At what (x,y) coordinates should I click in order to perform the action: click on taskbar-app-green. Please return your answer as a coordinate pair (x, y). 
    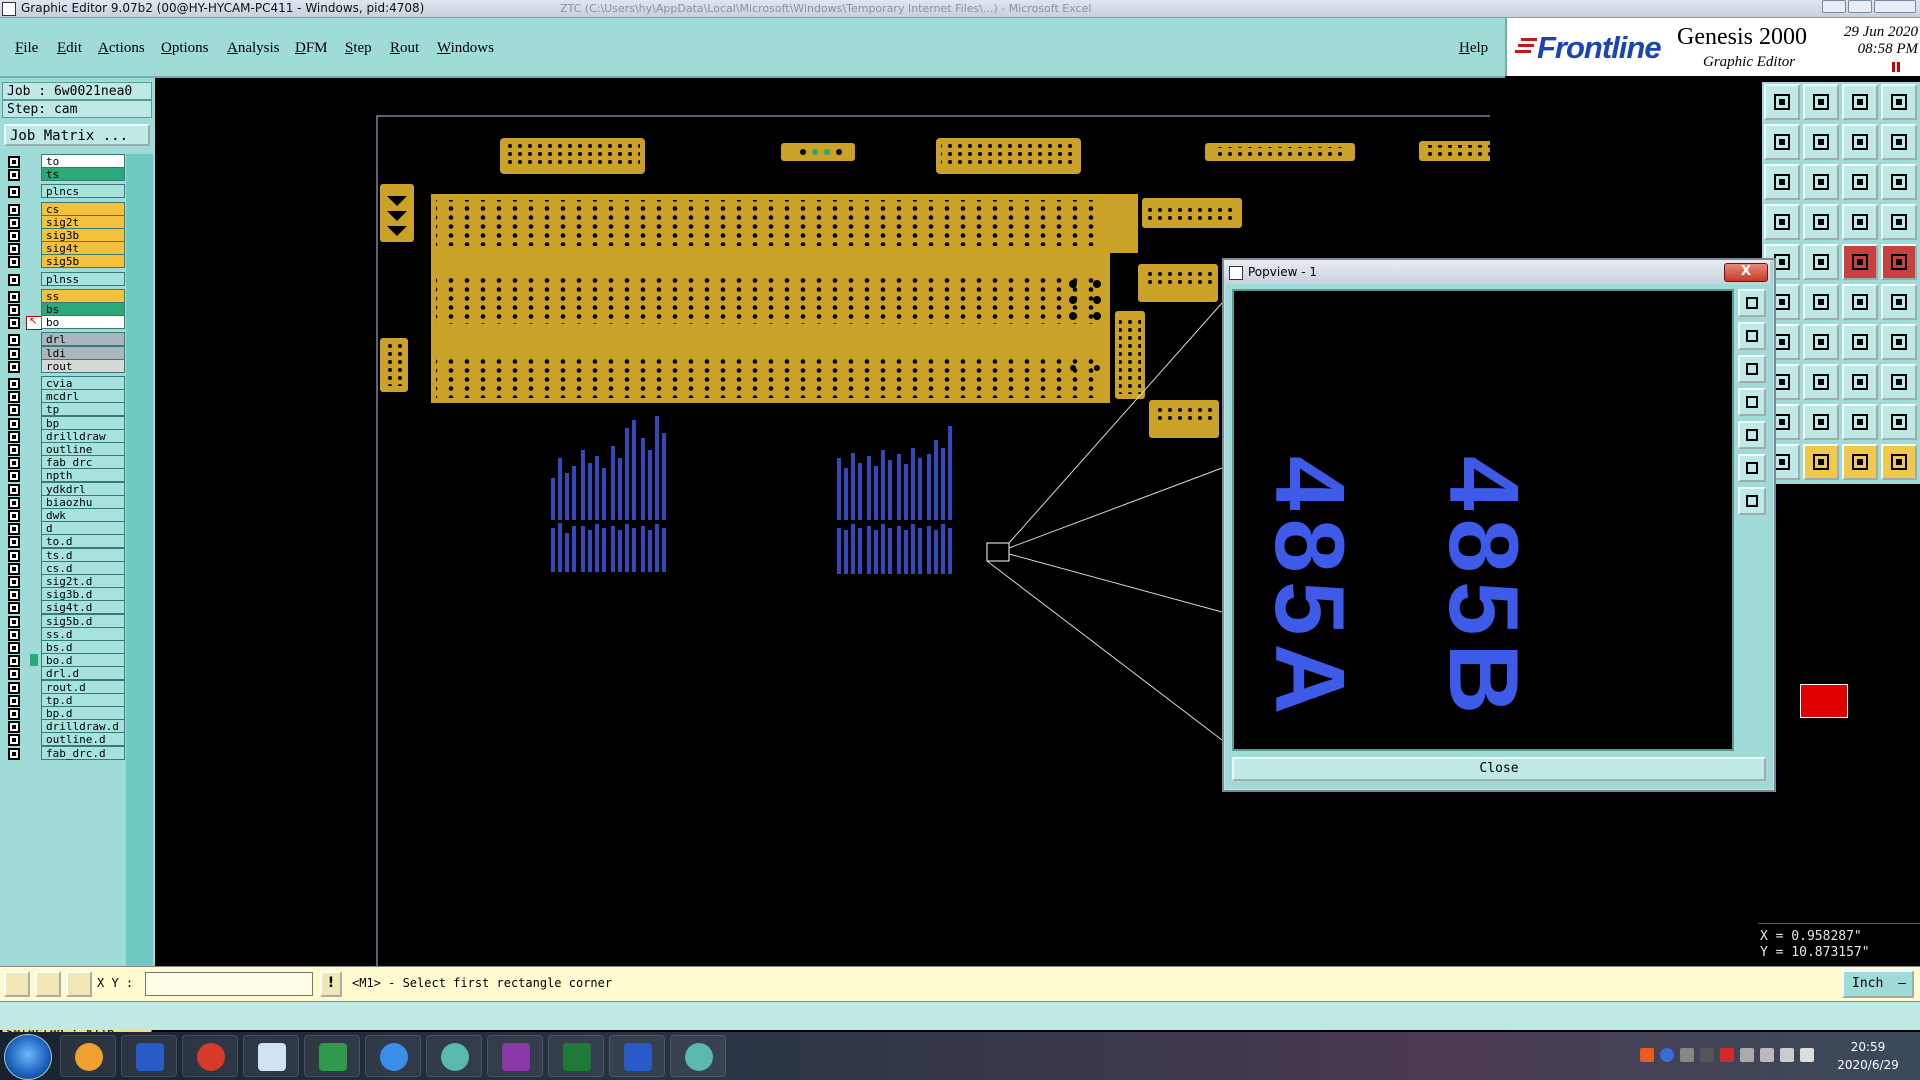
    Looking at the image, I should click on (332, 1056).